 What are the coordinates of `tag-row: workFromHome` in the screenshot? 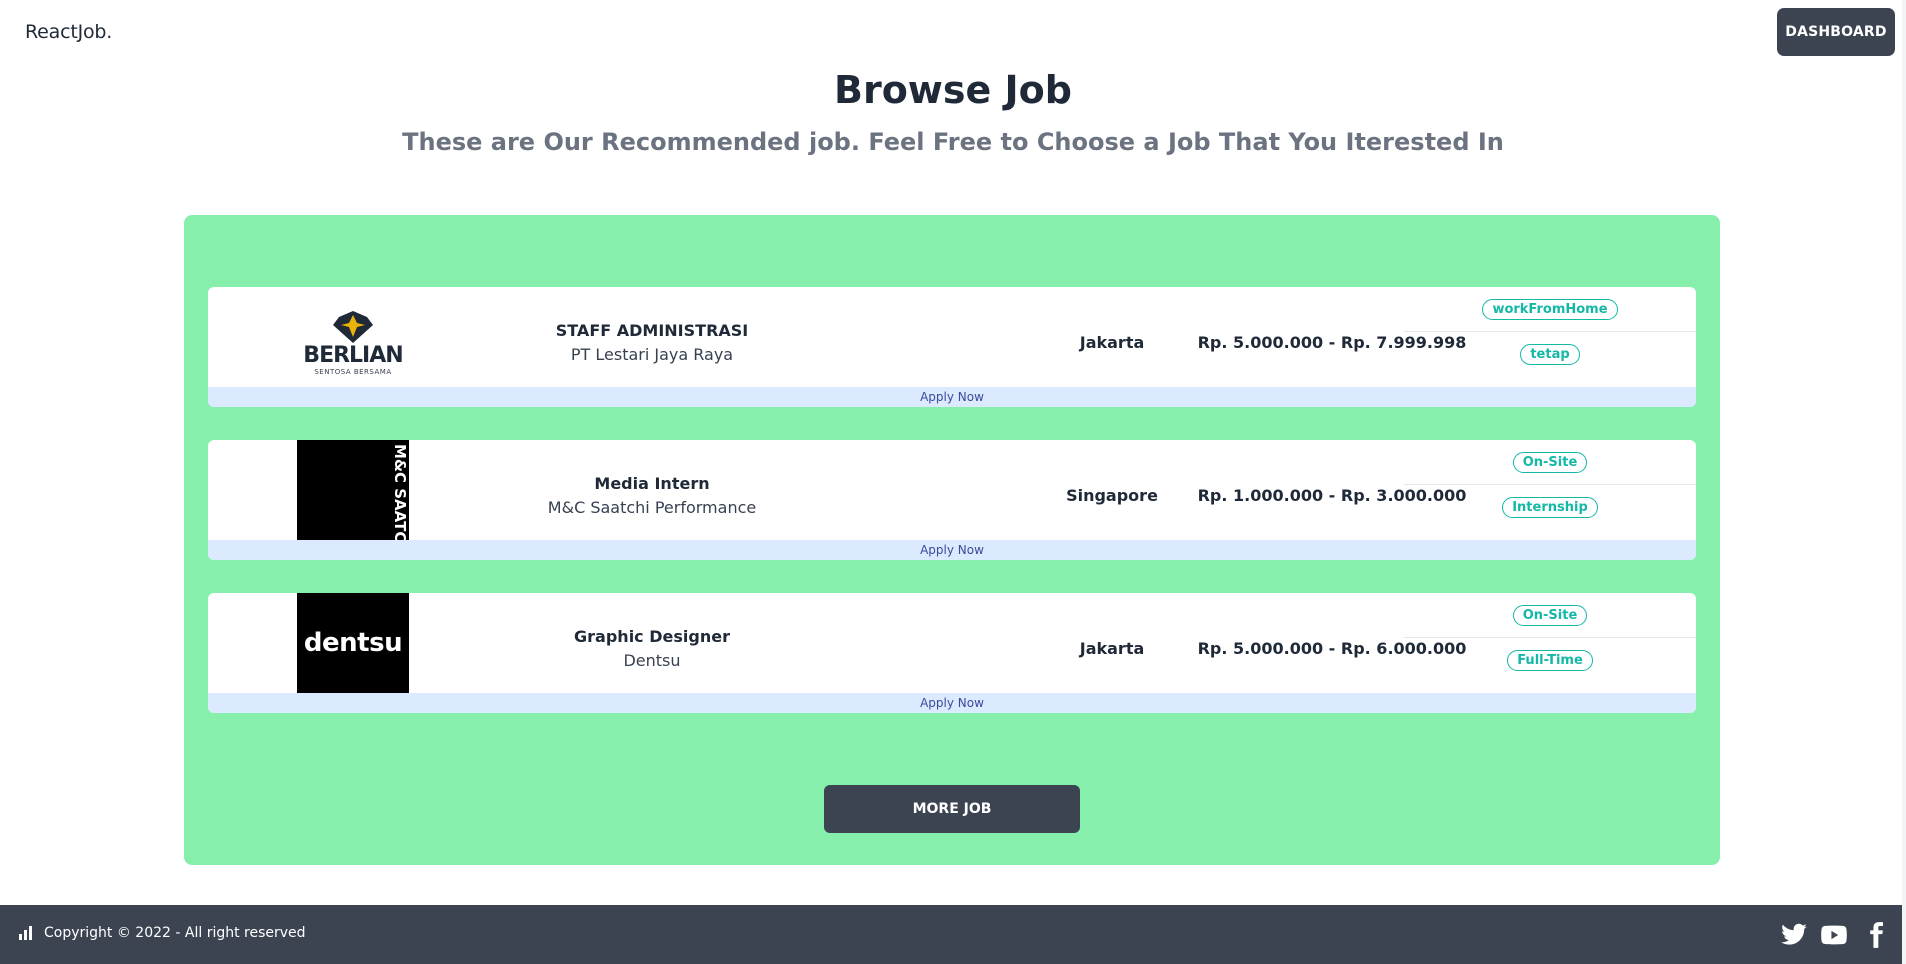 It's located at (1550, 309).